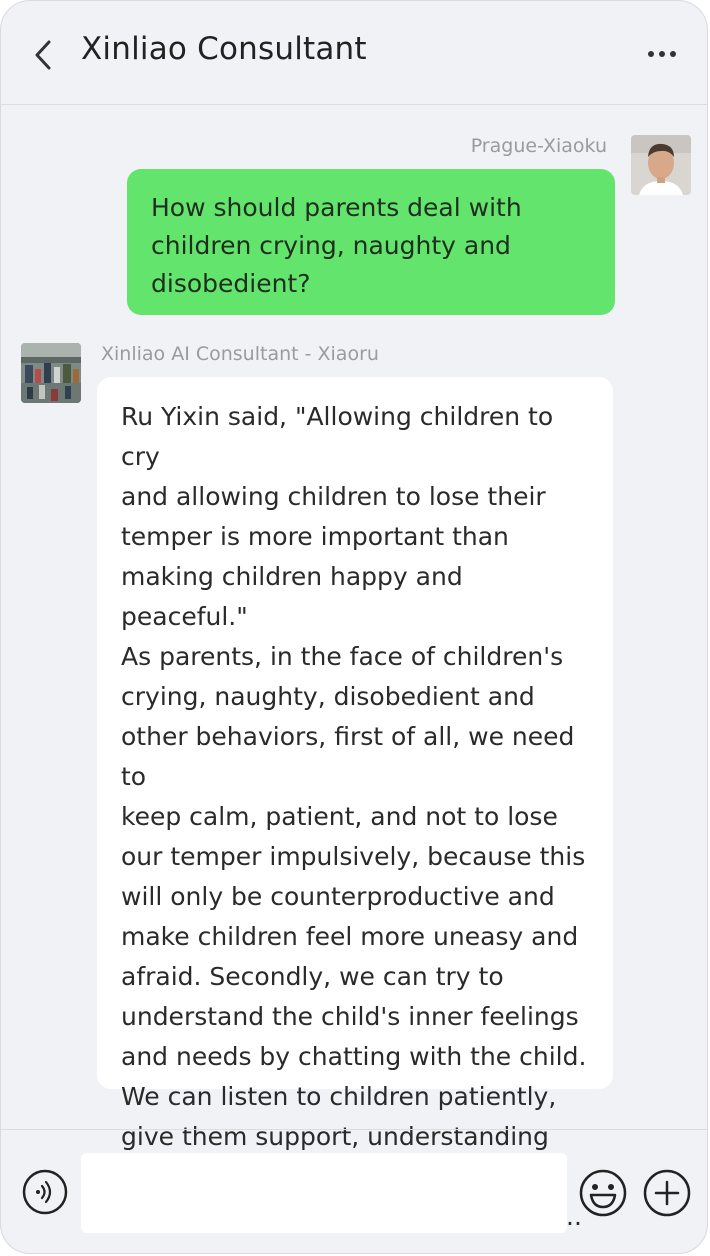 This screenshot has height=1256, width=710. I want to click on emoji-icon, so click(603, 1193).